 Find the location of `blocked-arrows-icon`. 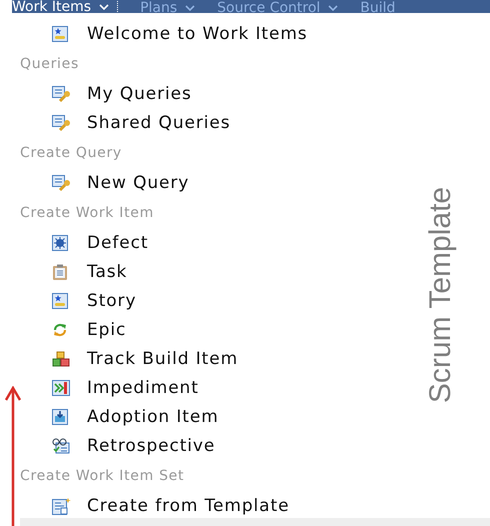

blocked-arrows-icon is located at coordinates (61, 388).